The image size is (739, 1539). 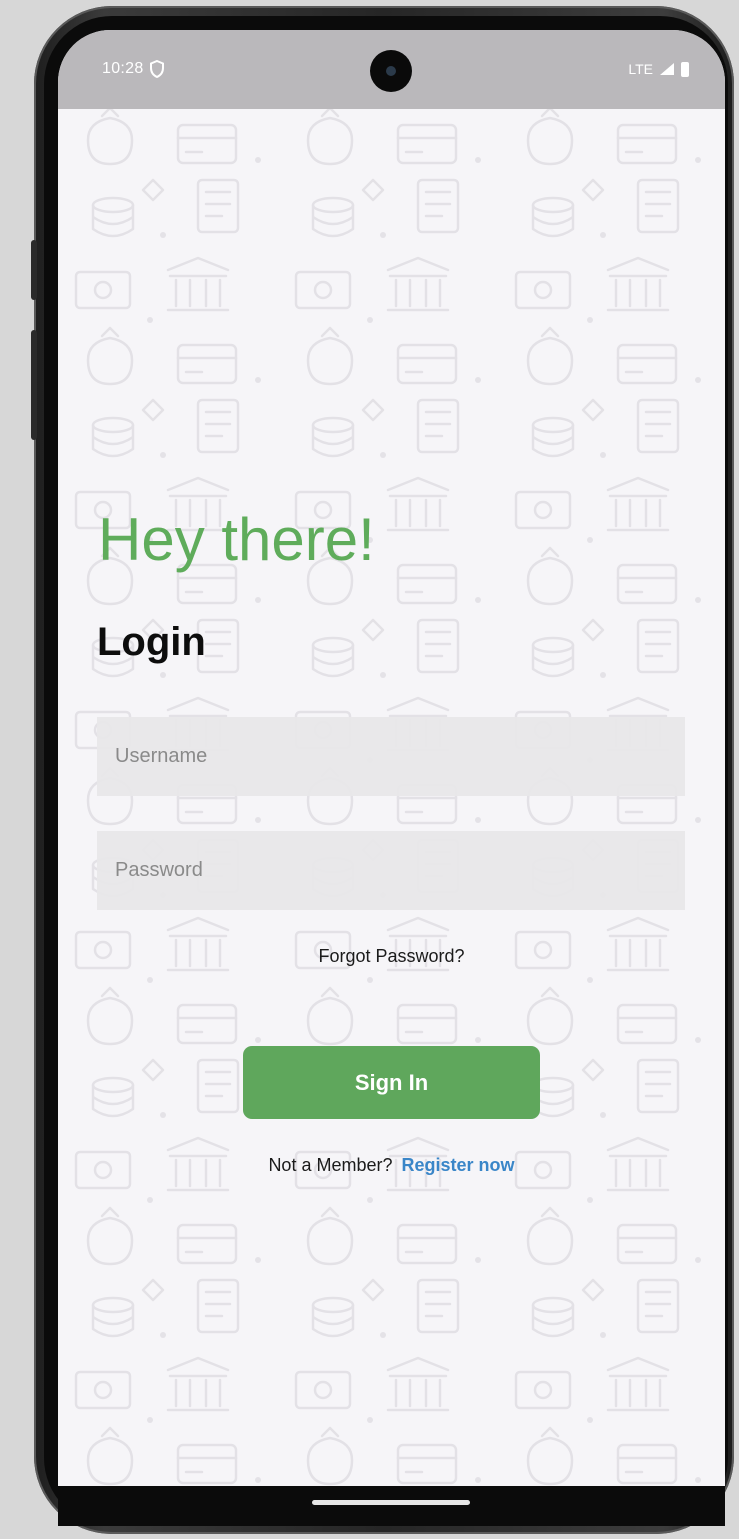 I want to click on status-bar: 10:28 LTE, so click(x=391, y=69).